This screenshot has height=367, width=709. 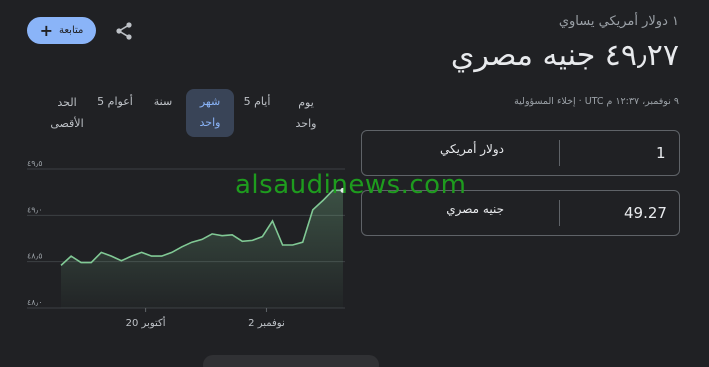 I want to click on tab-label: 5 أيام, so click(x=257, y=101).